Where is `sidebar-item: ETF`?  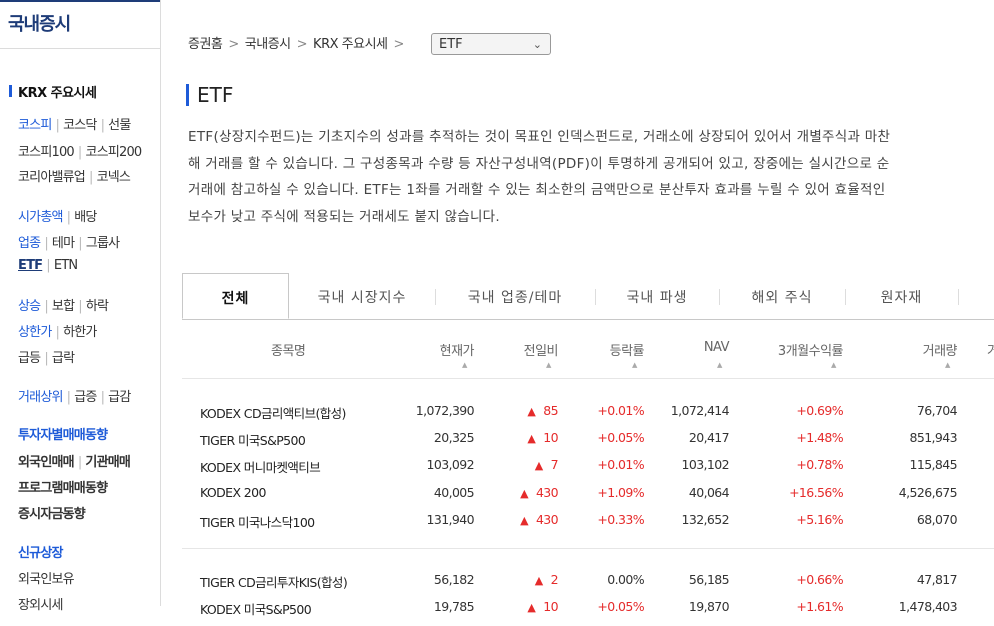
sidebar-item: ETF is located at coordinates (30, 265).